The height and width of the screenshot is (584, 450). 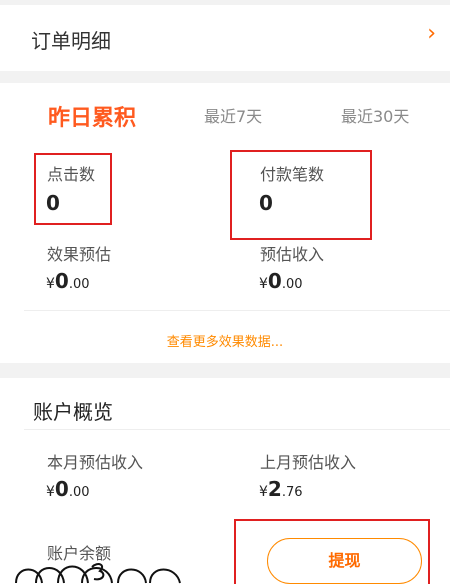 What do you see at coordinates (225, 38) in the screenshot?
I see `order-detail-row: 订单明细 ›` at bounding box center [225, 38].